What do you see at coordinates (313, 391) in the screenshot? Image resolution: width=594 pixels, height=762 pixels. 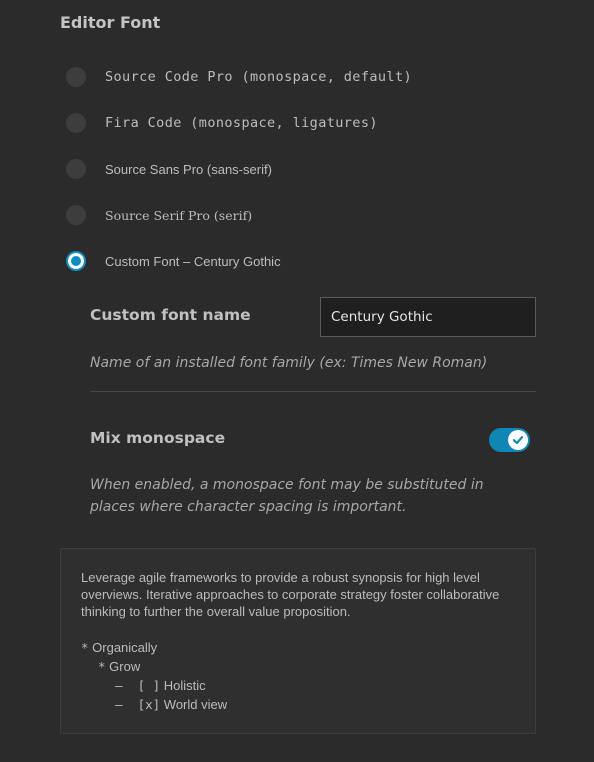 I see `divider` at bounding box center [313, 391].